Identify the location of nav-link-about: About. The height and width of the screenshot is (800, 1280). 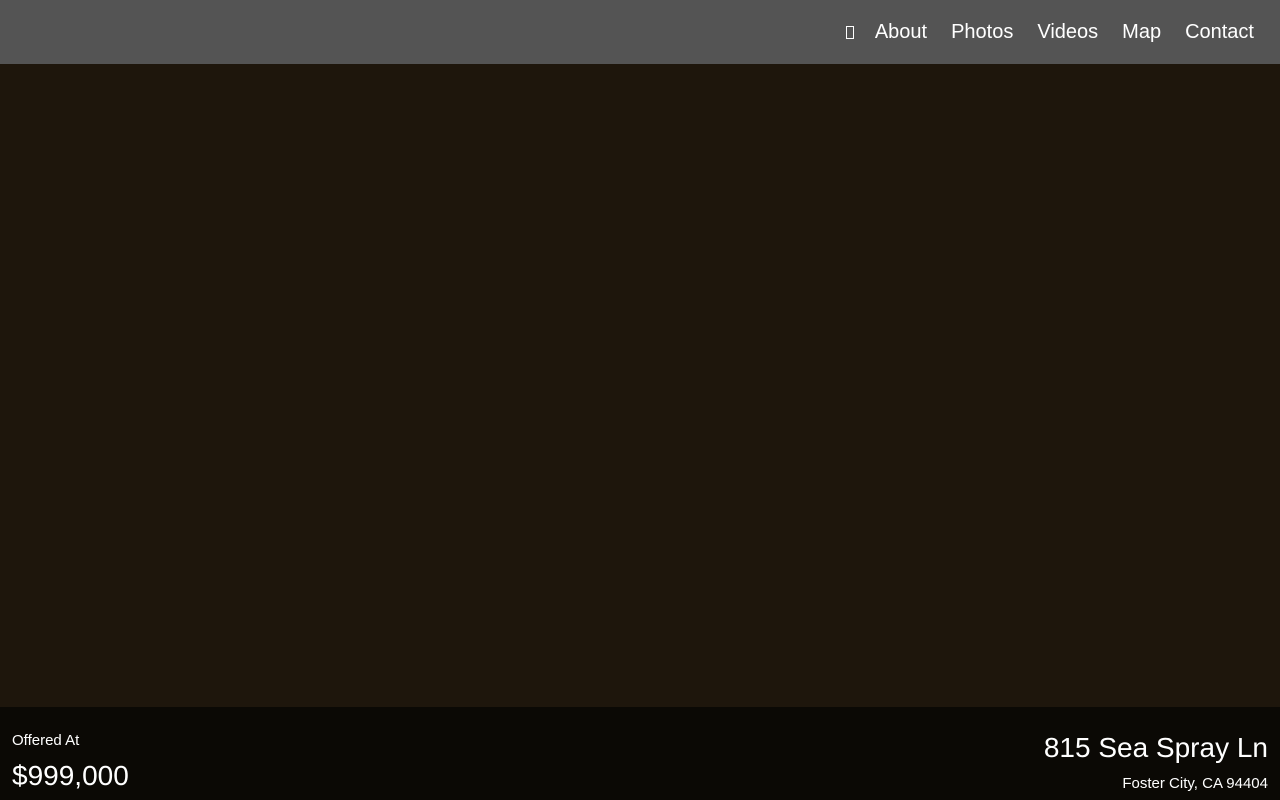
(901, 32).